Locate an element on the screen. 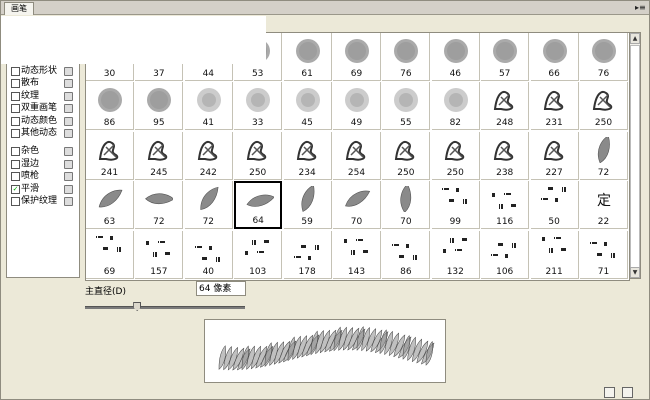 This screenshot has width=650, height=400. brush-preset: 49 is located at coordinates (357, 106).